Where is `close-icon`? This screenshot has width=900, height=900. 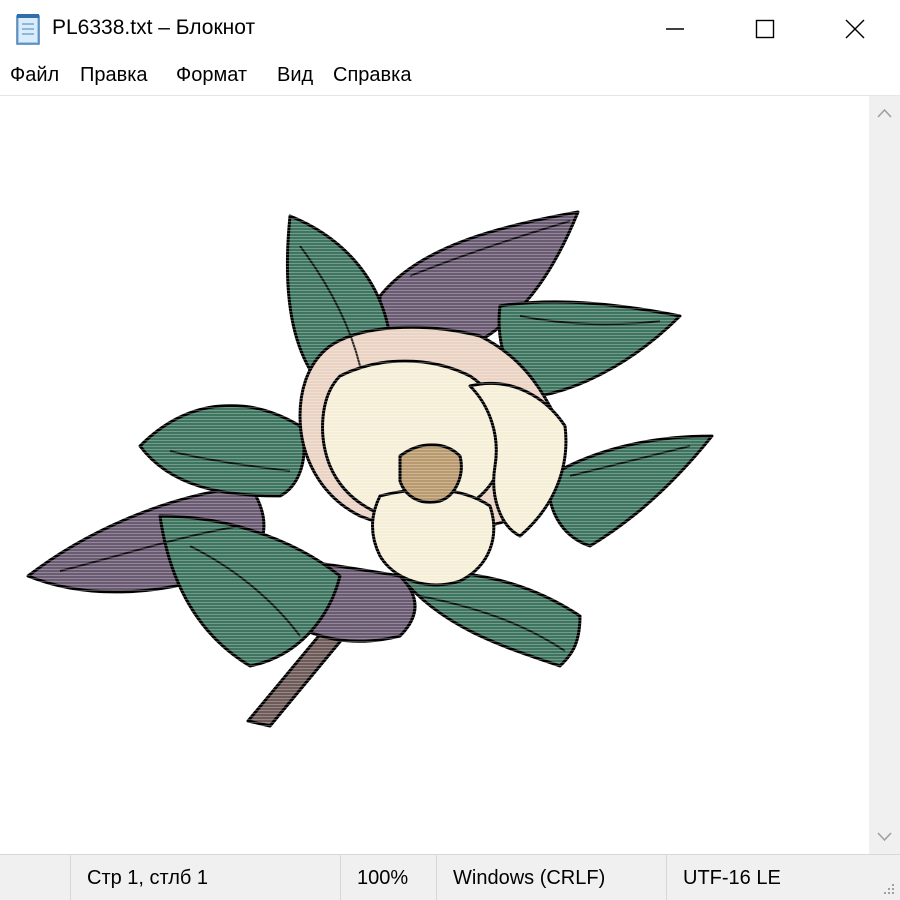 close-icon is located at coordinates (855, 29).